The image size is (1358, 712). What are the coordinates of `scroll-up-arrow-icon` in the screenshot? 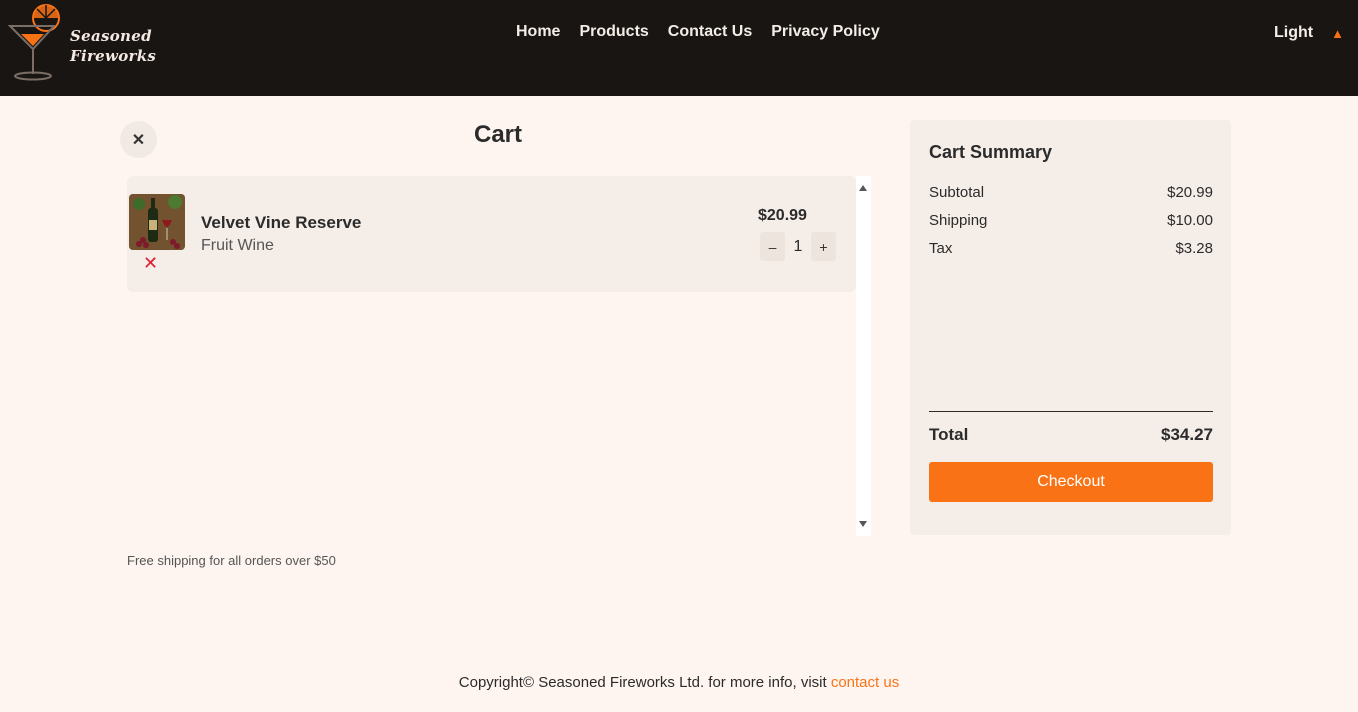 It's located at (863, 188).